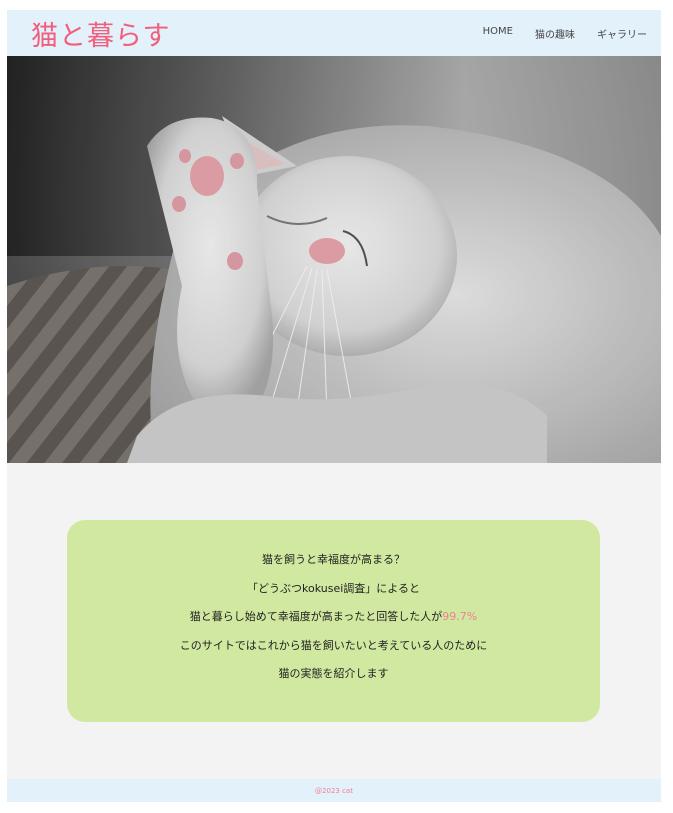 This screenshot has width=673, height=813. I want to click on intro-line-3: 猫と暮らし始めて幸福度が高まったと回答した人が99.7%, so click(333, 617).